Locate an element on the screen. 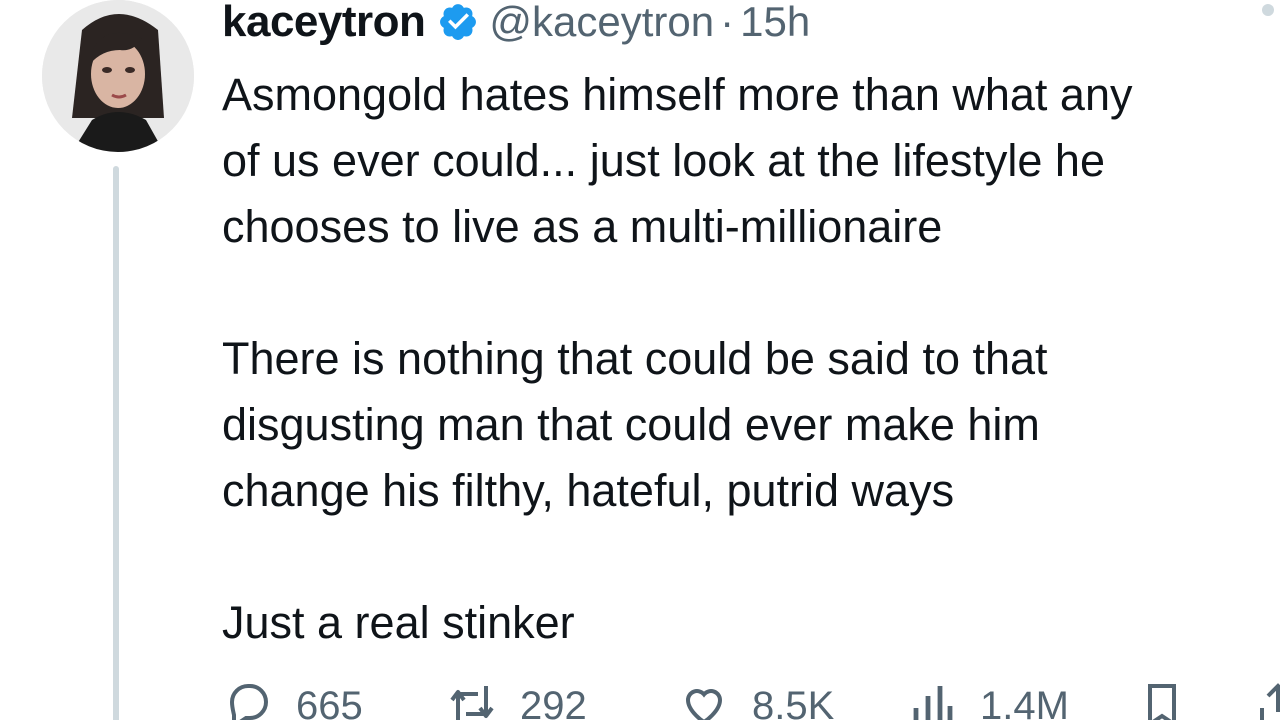 The image size is (1280, 720). reply-count: 665 is located at coordinates (329, 702).